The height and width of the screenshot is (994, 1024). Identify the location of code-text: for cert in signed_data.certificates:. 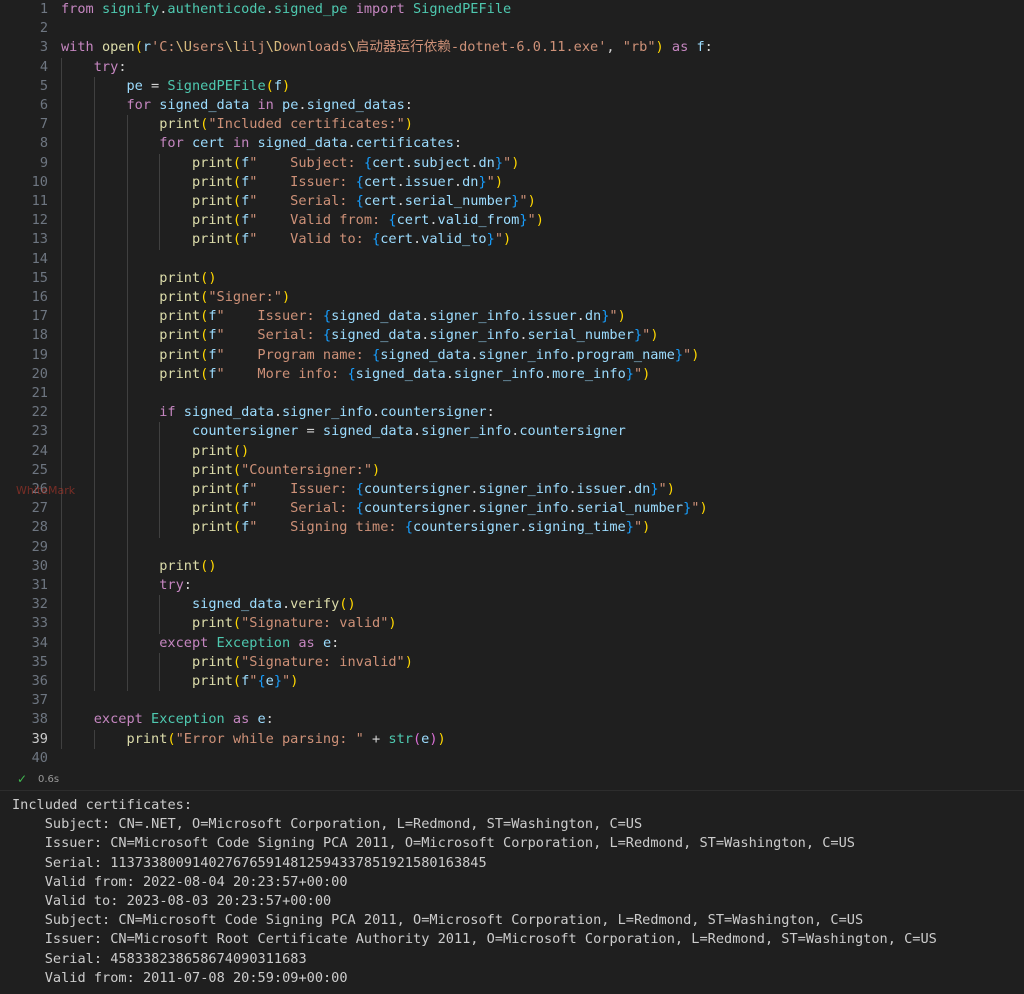
(261, 143).